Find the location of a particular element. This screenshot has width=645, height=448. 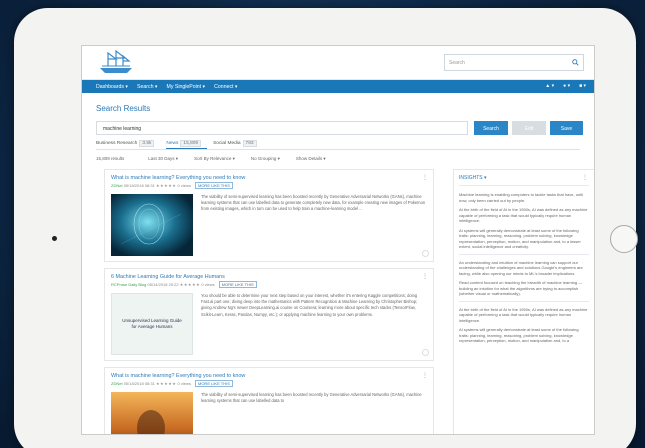

home-button is located at coordinates (624, 239).